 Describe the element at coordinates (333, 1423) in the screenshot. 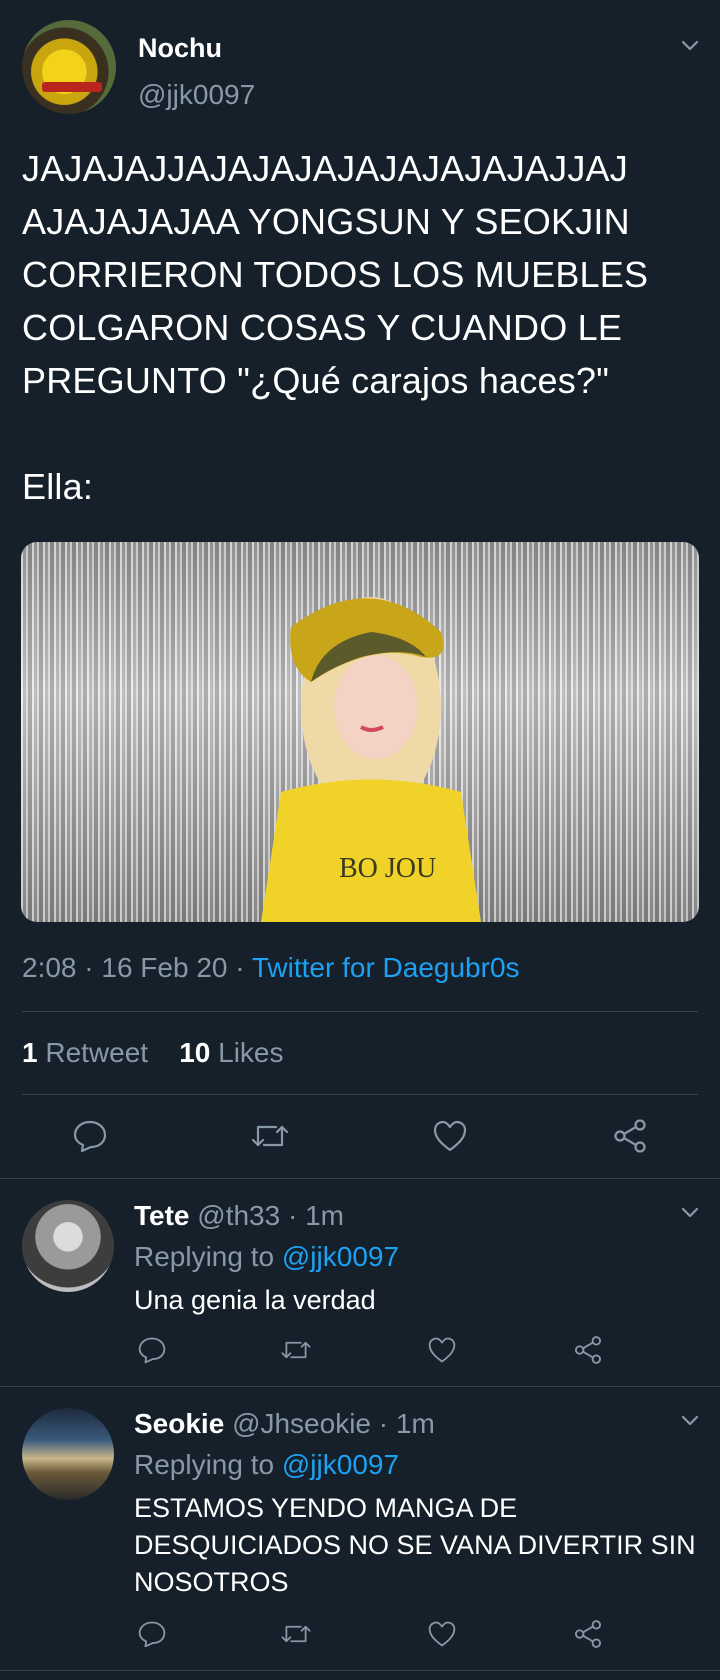

I see `reply-handle: @Jhseokie · 1m` at that location.